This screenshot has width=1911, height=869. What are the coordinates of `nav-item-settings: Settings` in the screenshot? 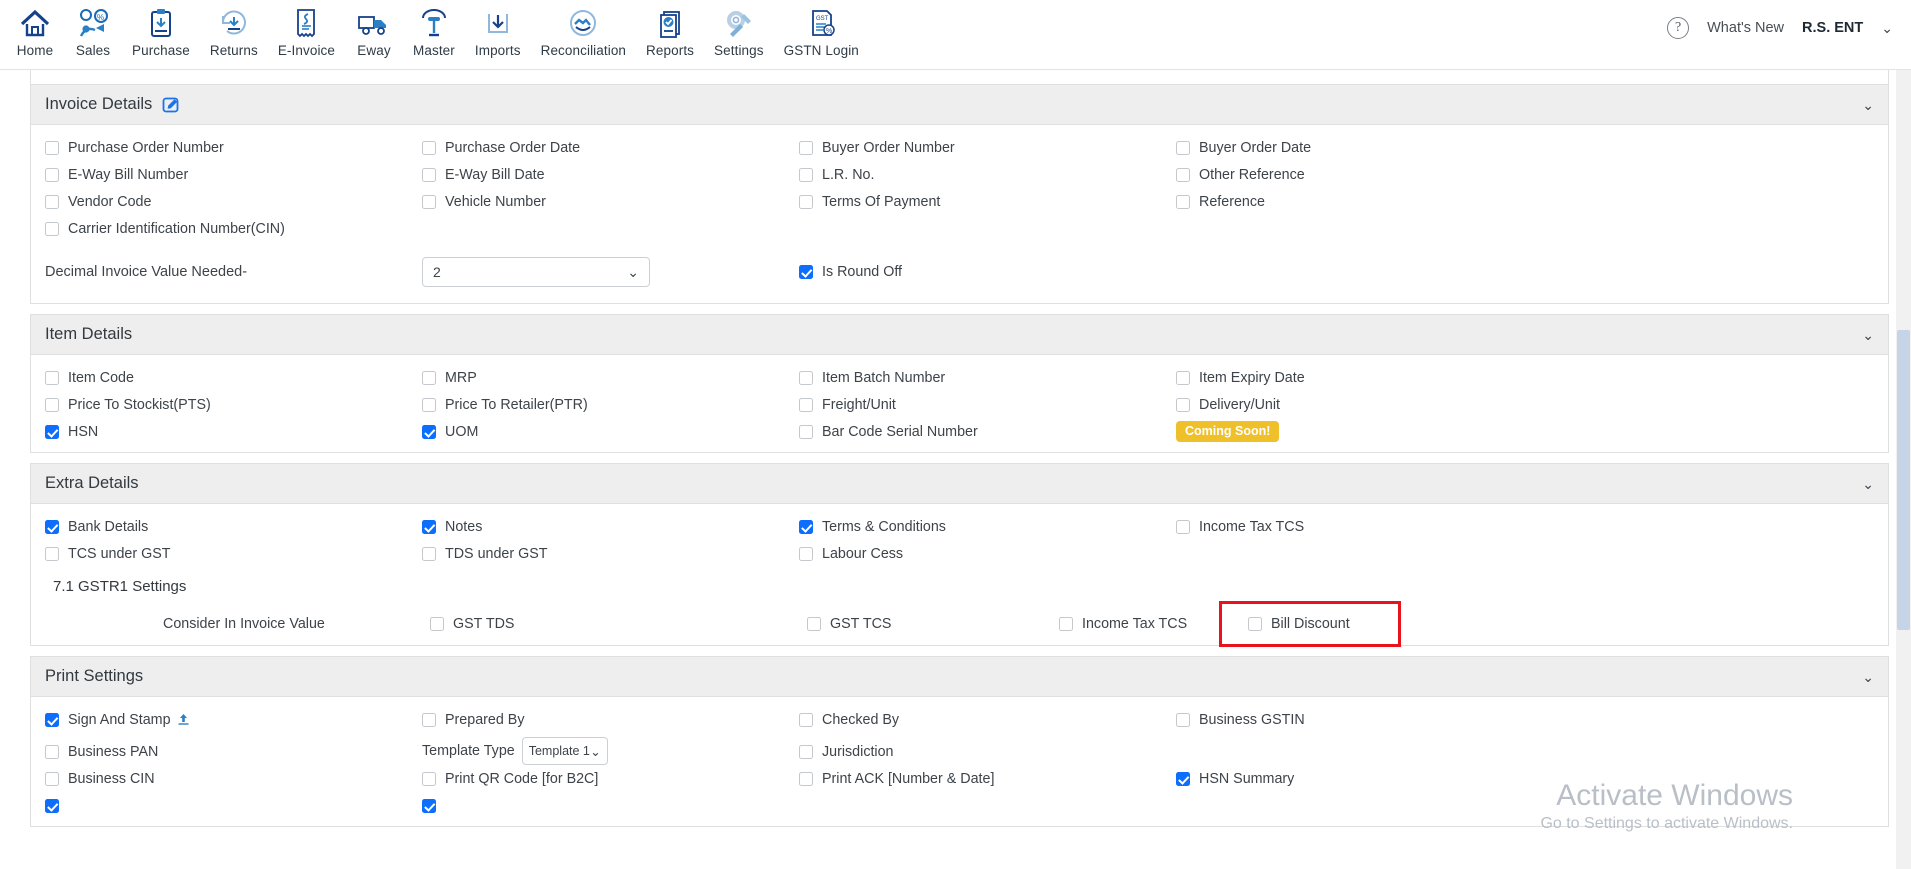 It's located at (739, 29).